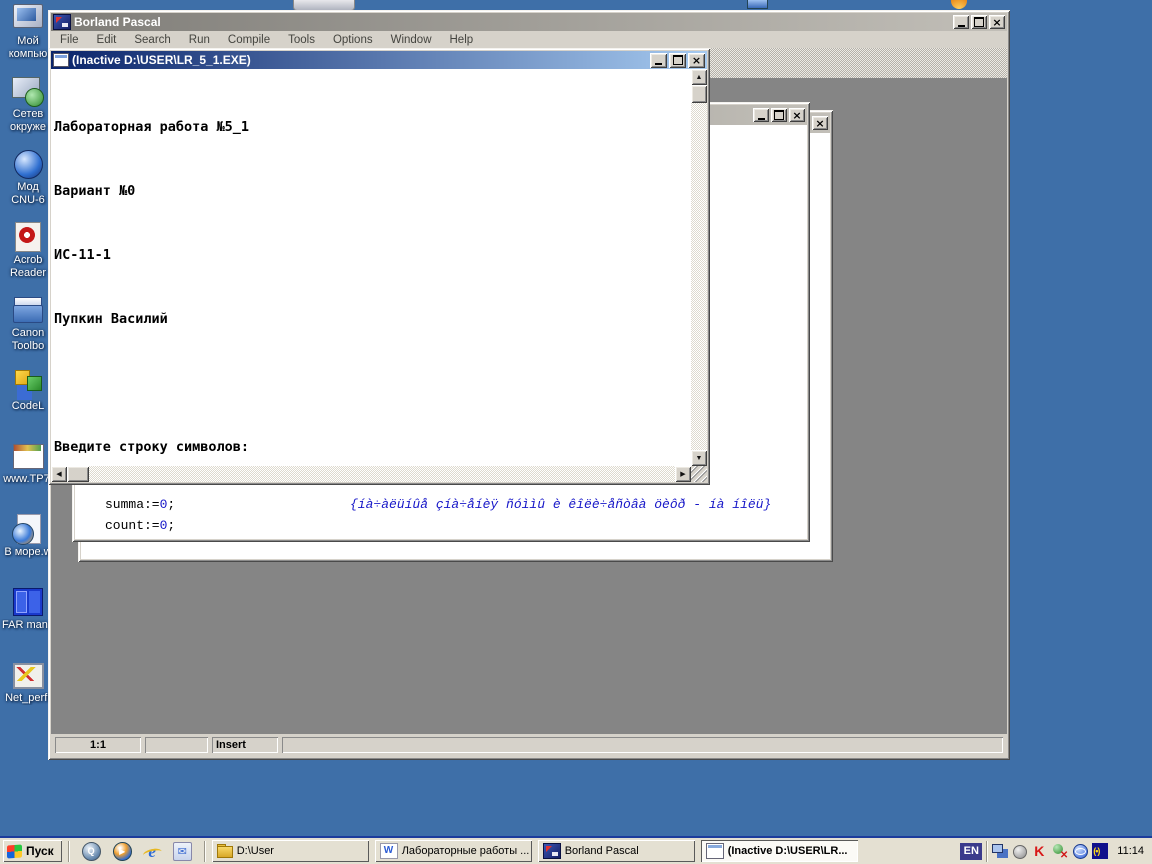  What do you see at coordinates (107, 40) in the screenshot?
I see `menu-item: Edit` at bounding box center [107, 40].